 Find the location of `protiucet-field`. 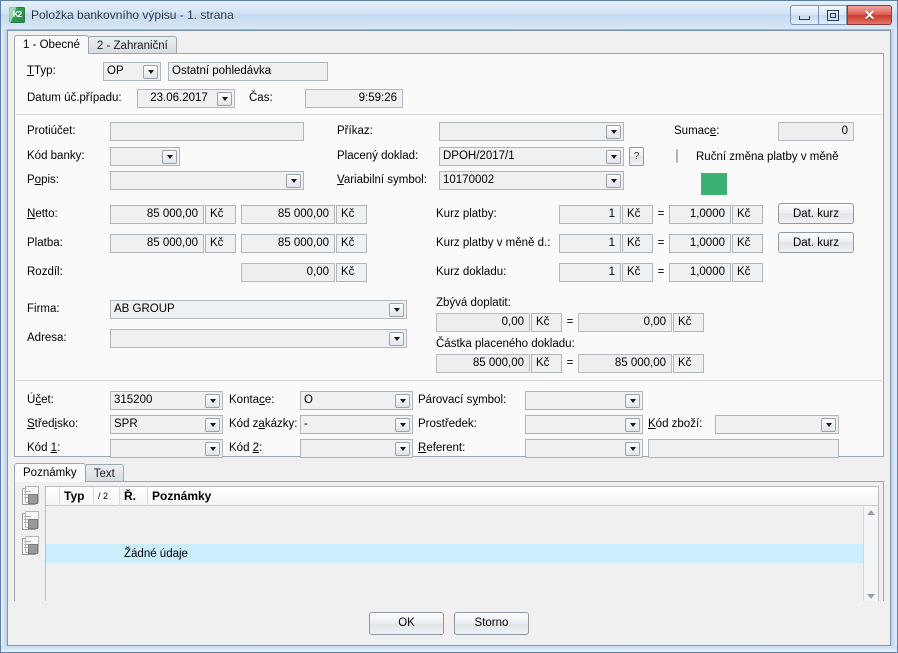

protiucet-field is located at coordinates (207, 131).